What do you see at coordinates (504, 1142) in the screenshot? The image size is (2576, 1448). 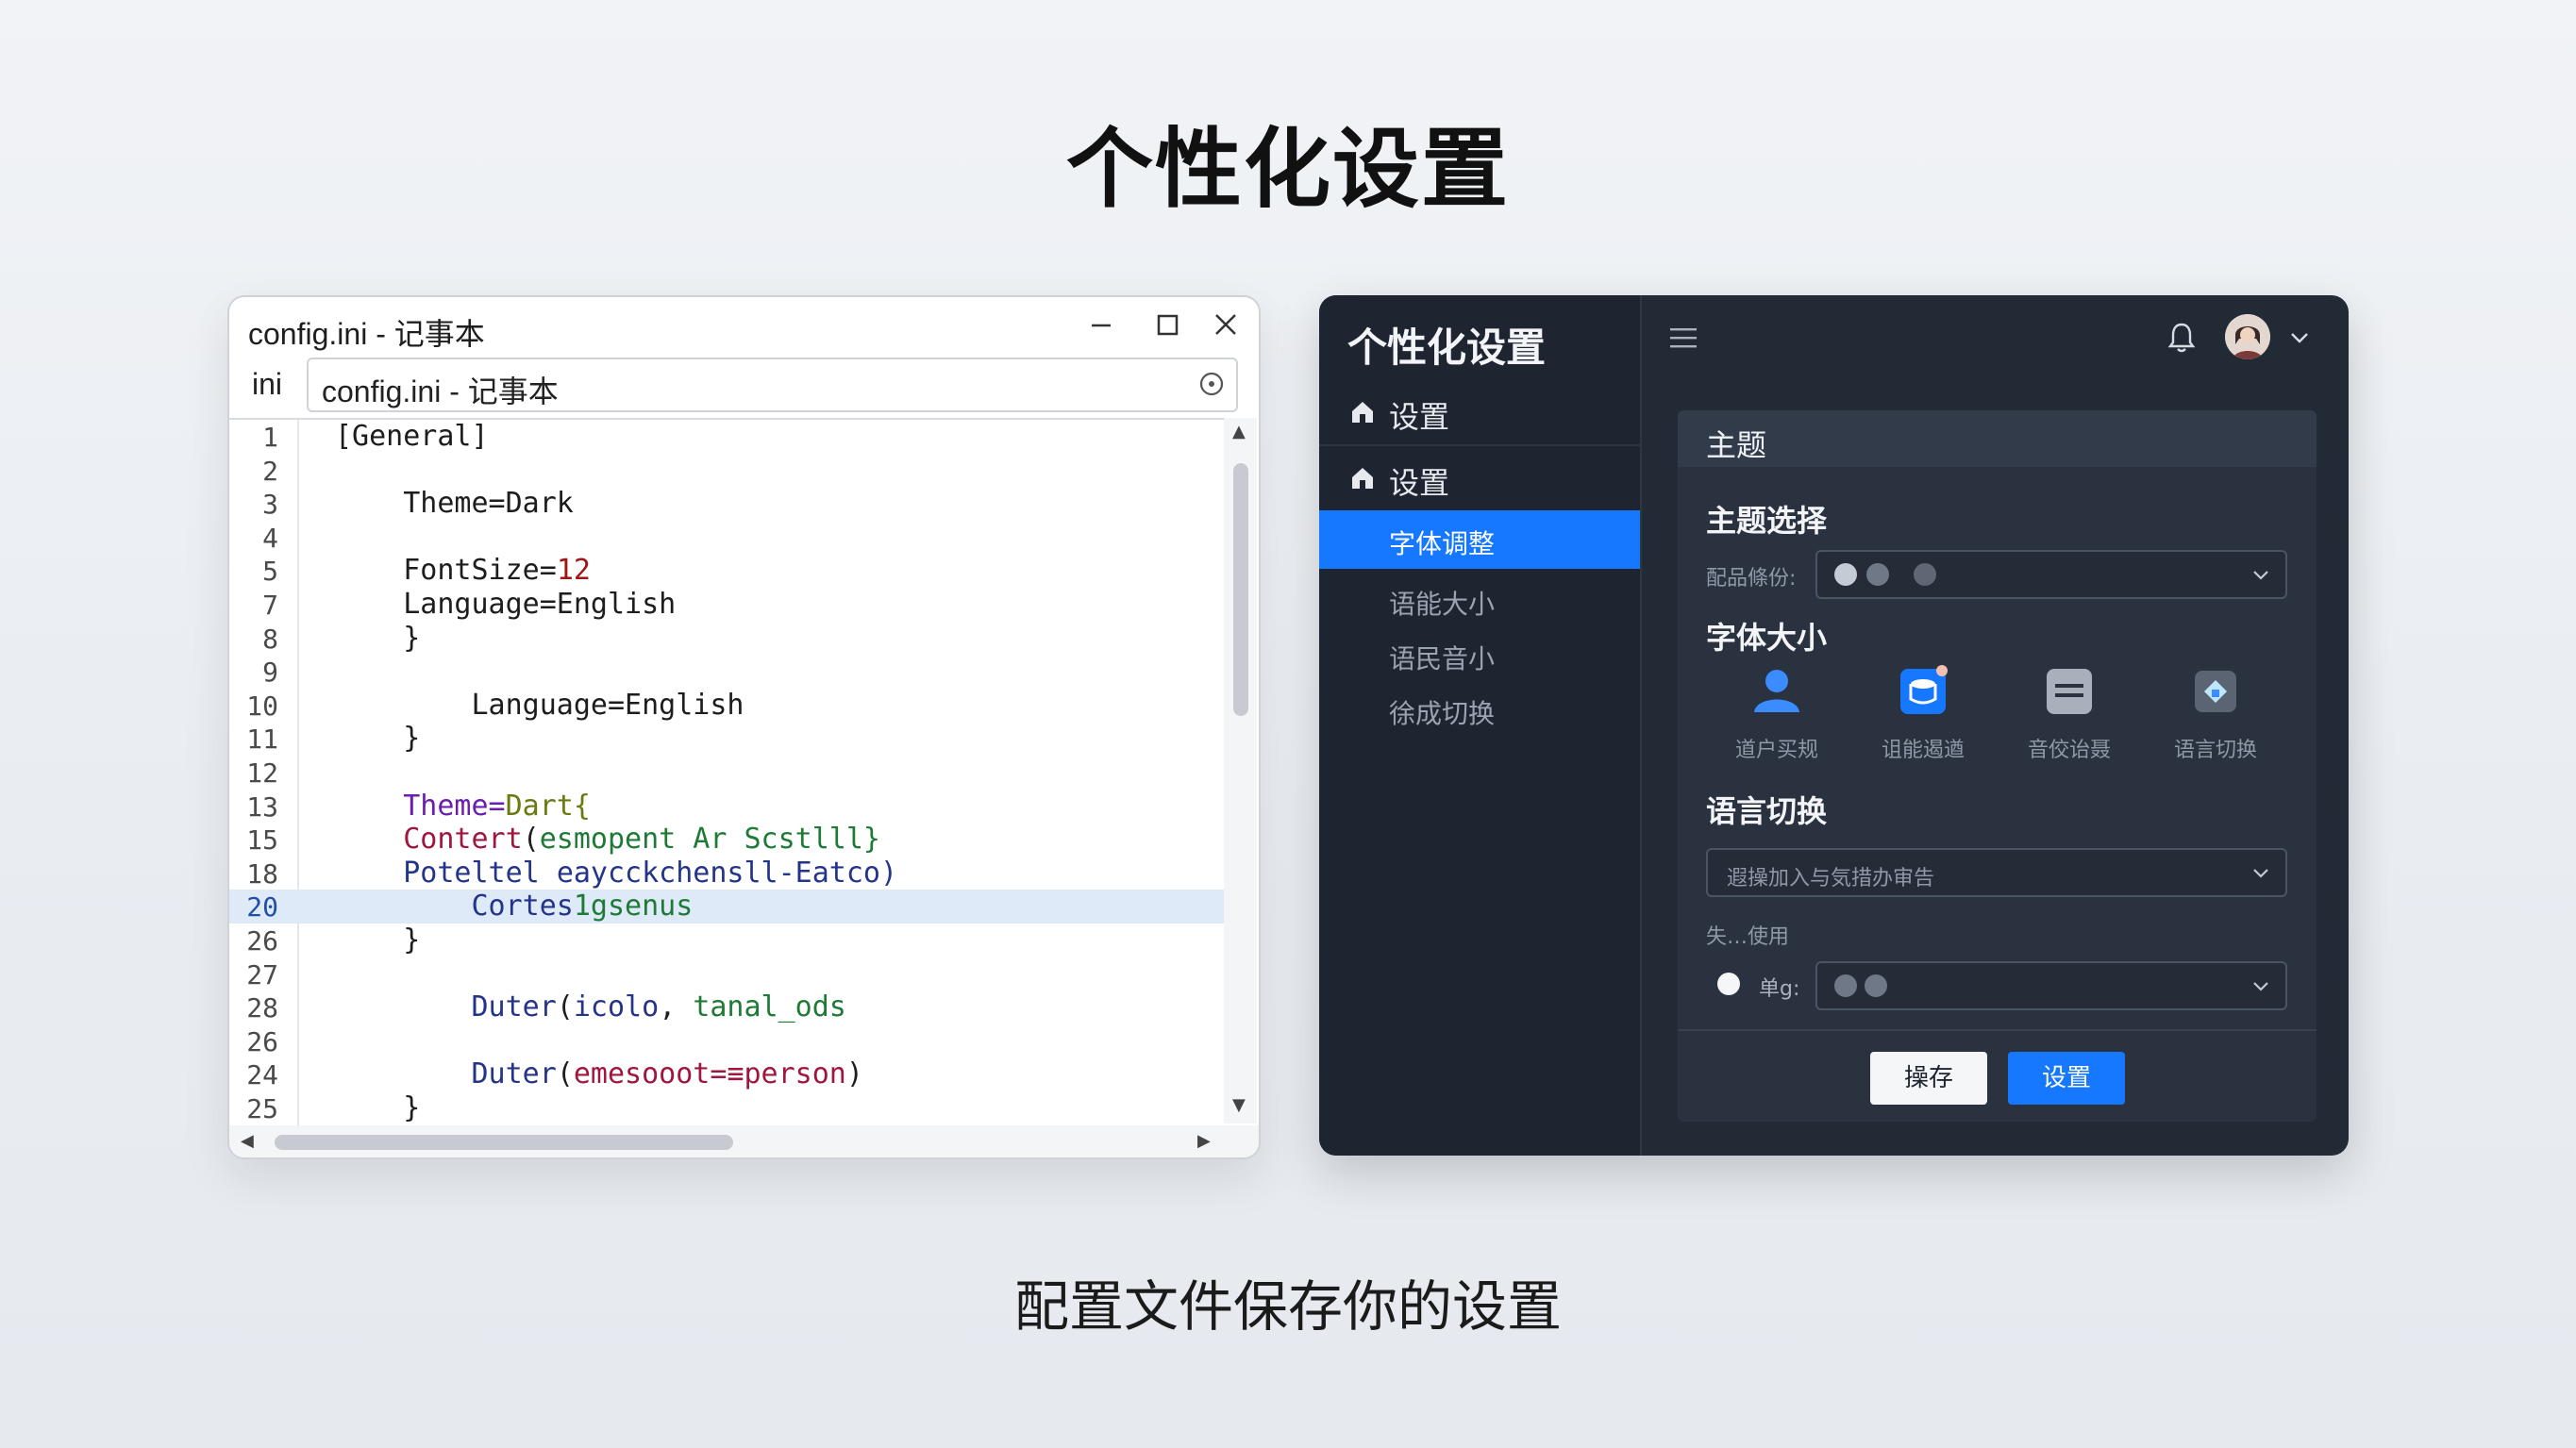 I see `horizontal-scroll-thumb` at bounding box center [504, 1142].